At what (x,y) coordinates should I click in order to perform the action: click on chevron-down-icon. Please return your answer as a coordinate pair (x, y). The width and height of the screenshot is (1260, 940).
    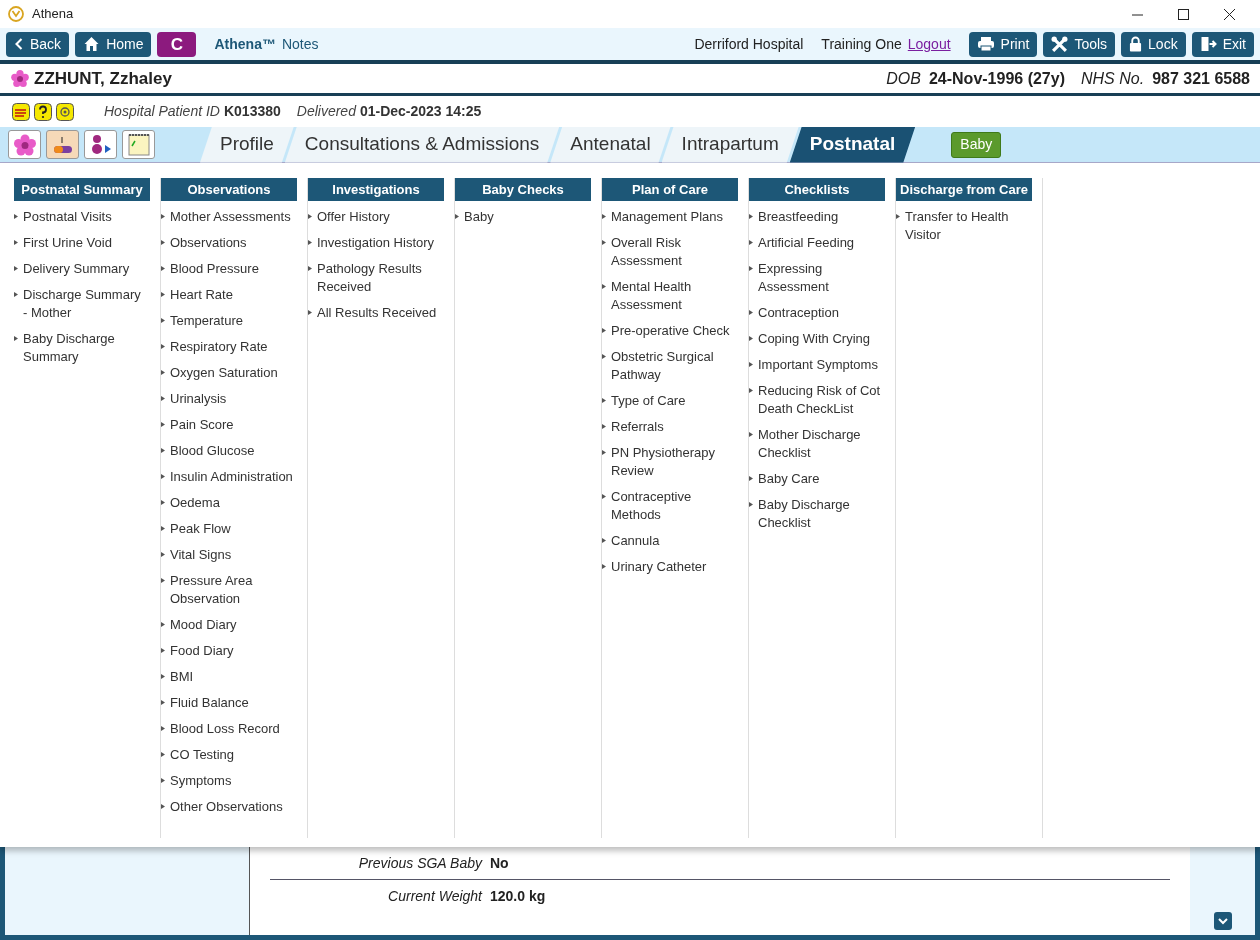
    Looking at the image, I should click on (1222, 921).